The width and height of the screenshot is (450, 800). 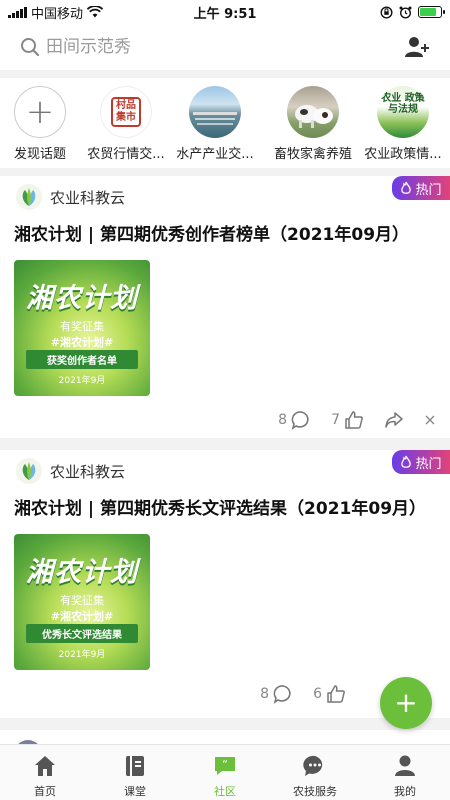 I want to click on thumb-desc-text: 优秀长文评选结果, so click(x=82, y=633).